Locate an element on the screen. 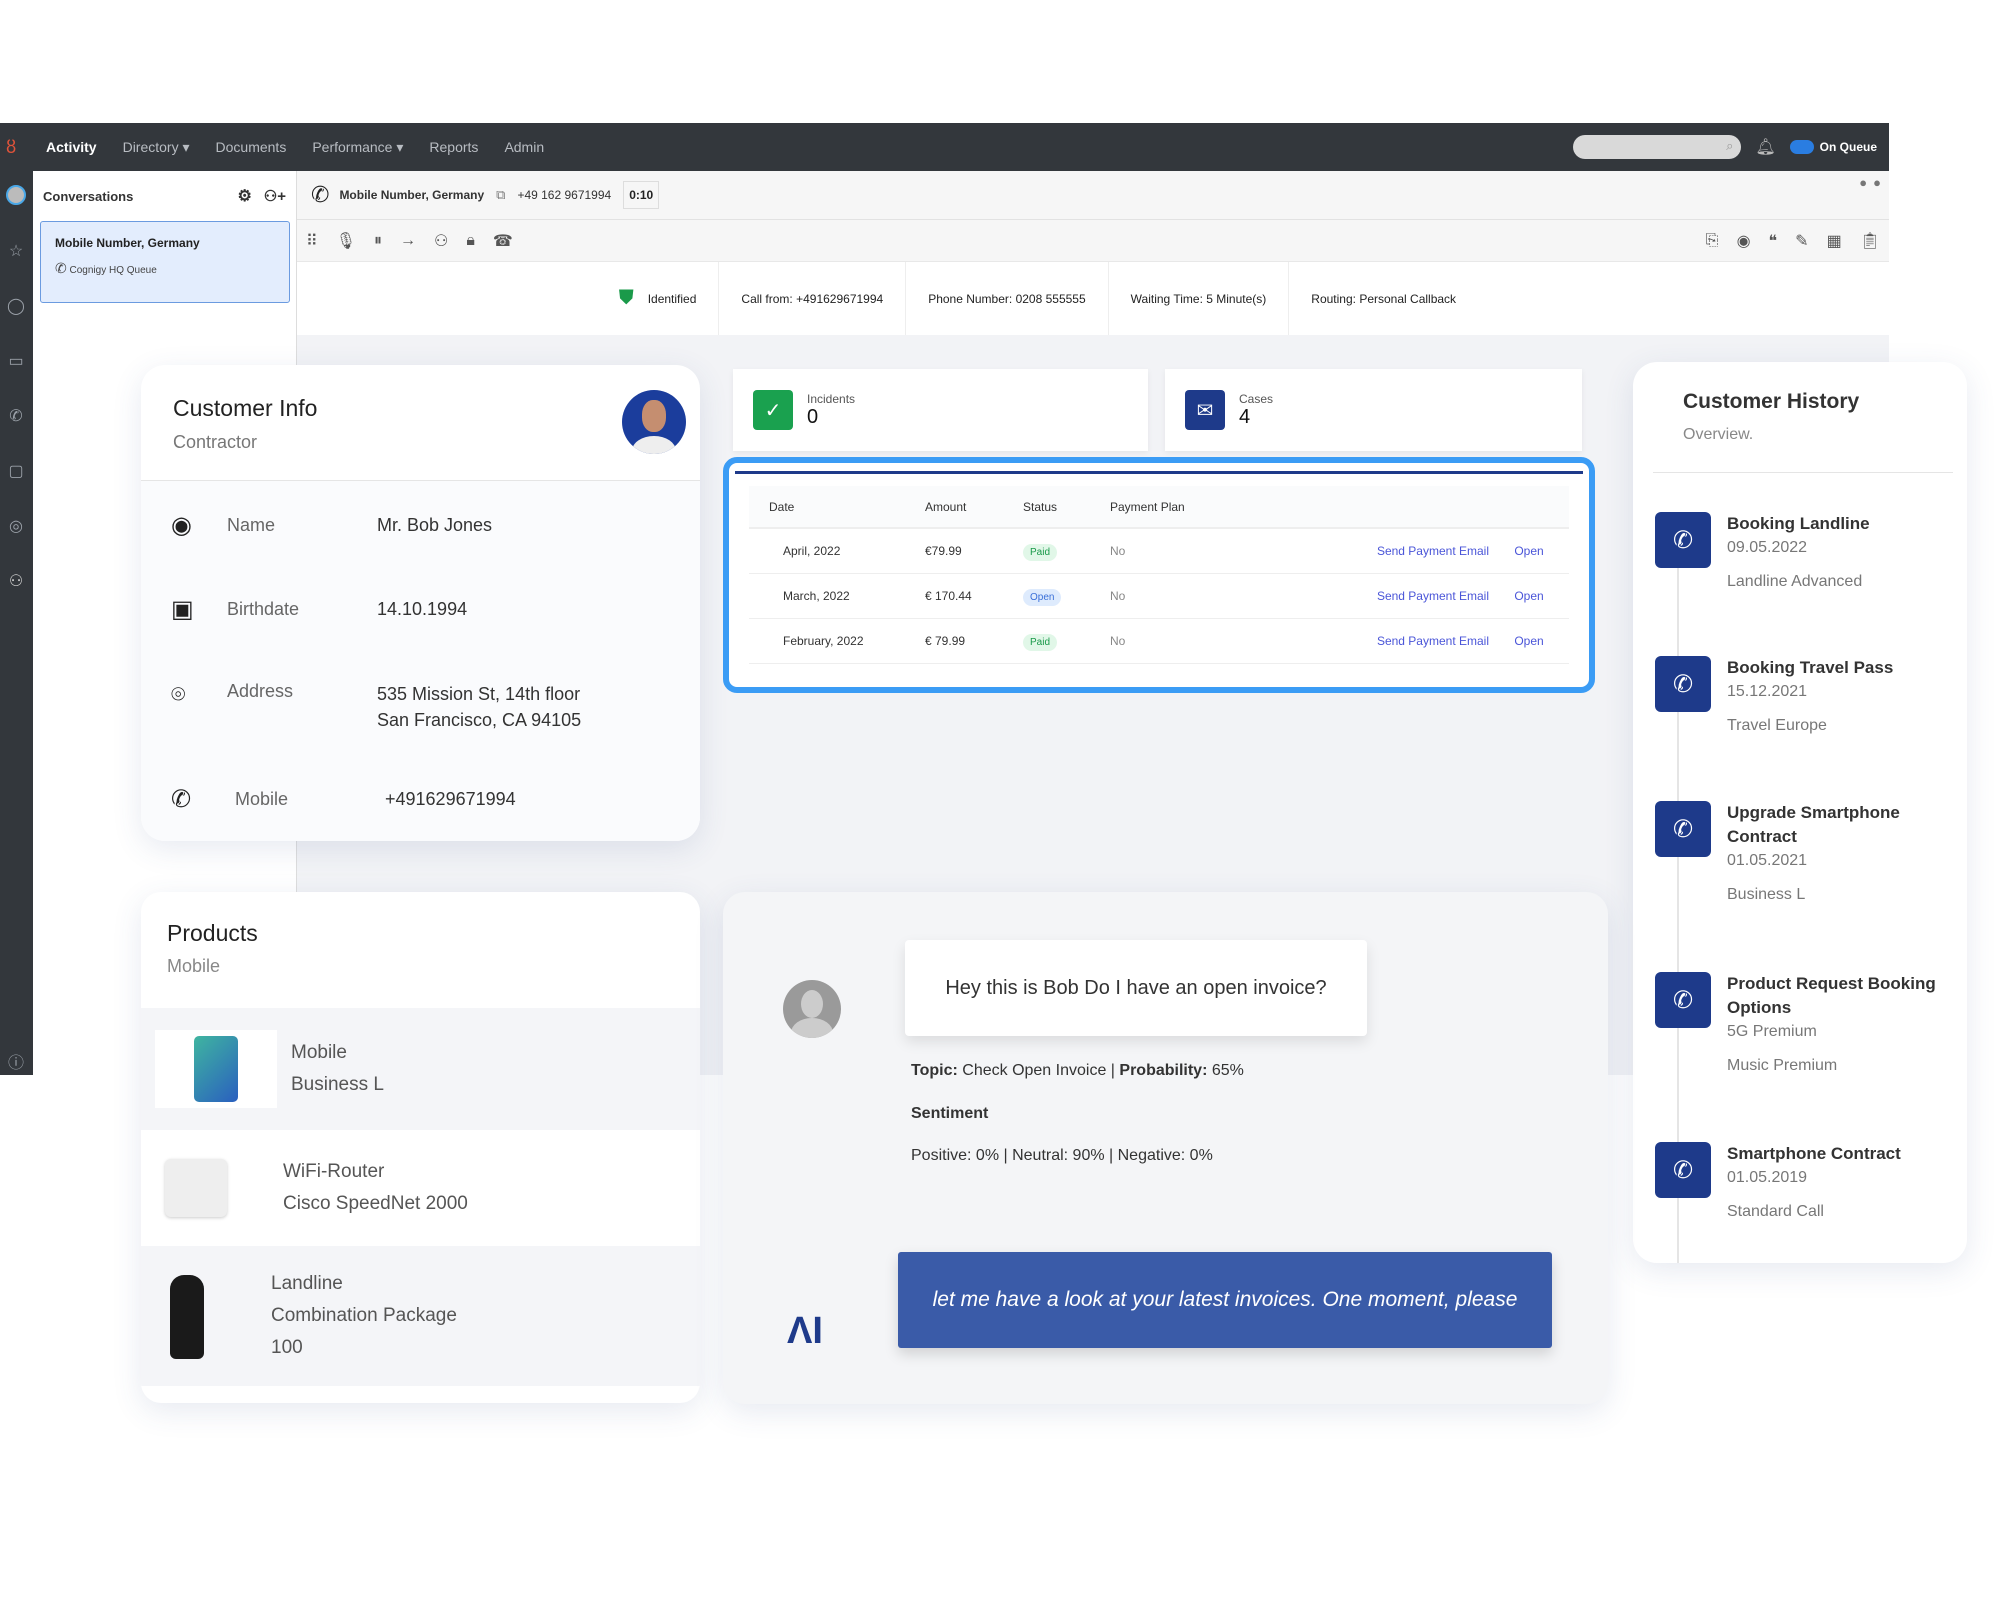  edit-icon: ✎ is located at coordinates (1801, 241).